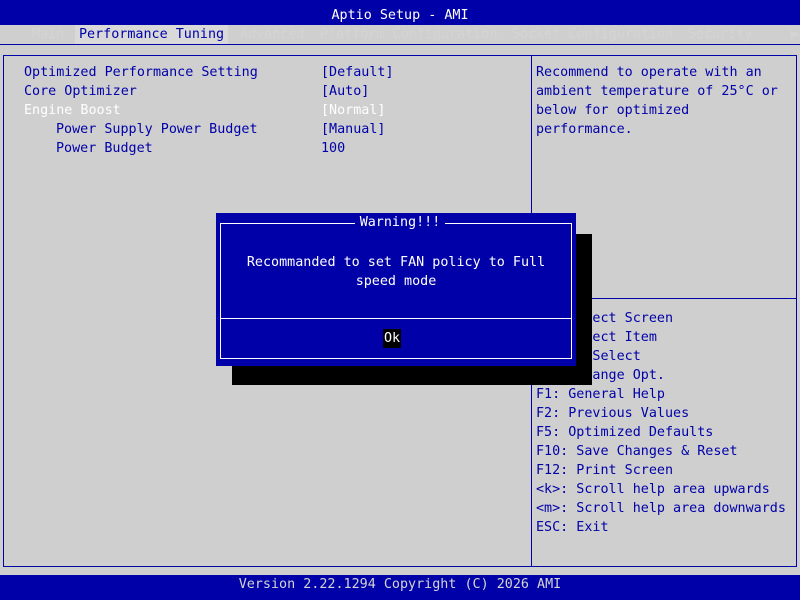  I want to click on dialog-divider, so click(396, 318).